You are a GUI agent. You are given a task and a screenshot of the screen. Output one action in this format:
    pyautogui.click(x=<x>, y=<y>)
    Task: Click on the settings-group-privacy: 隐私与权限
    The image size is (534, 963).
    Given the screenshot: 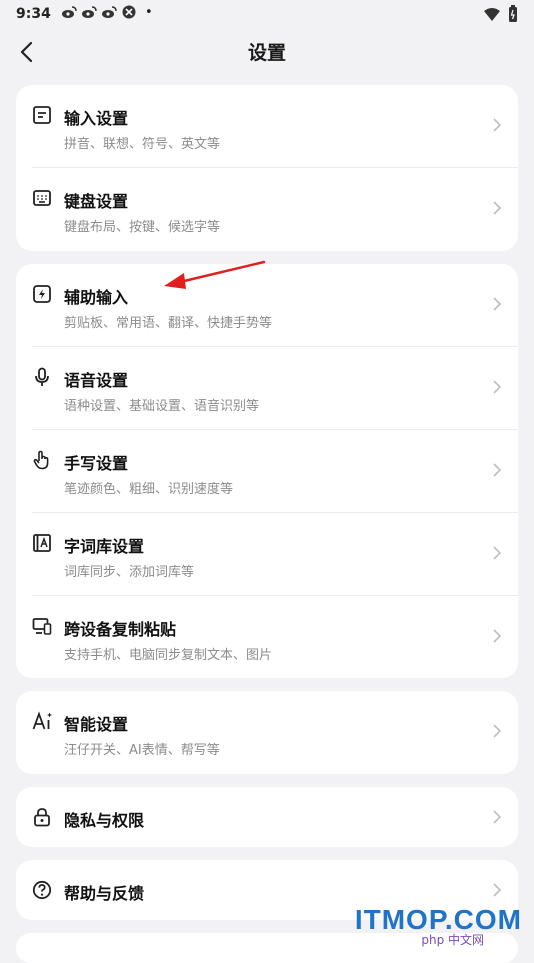 What is the action you would take?
    pyautogui.click(x=267, y=817)
    